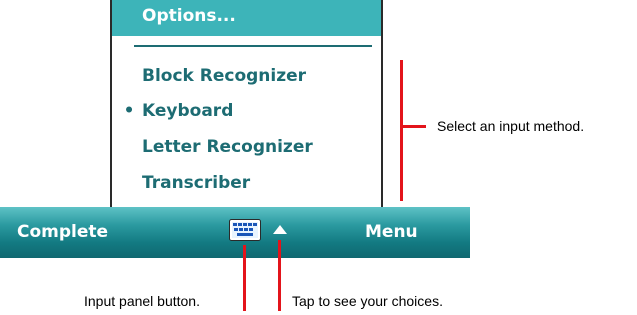 This screenshot has height=315, width=637. I want to click on callout-bracket-tick, so click(413, 126).